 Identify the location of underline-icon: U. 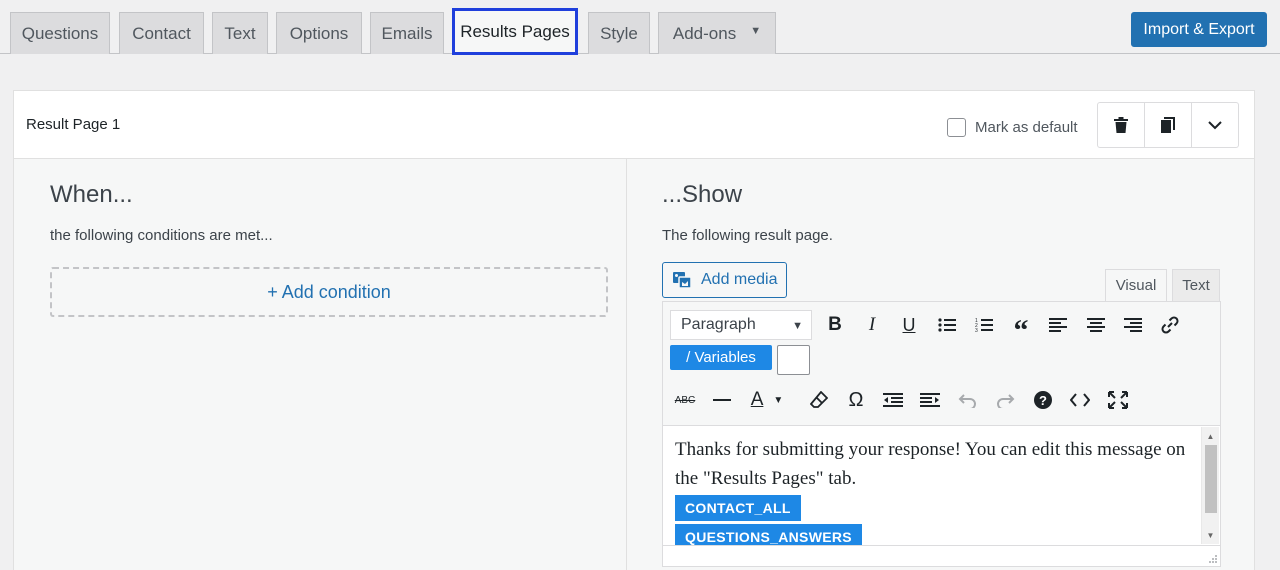
(909, 325).